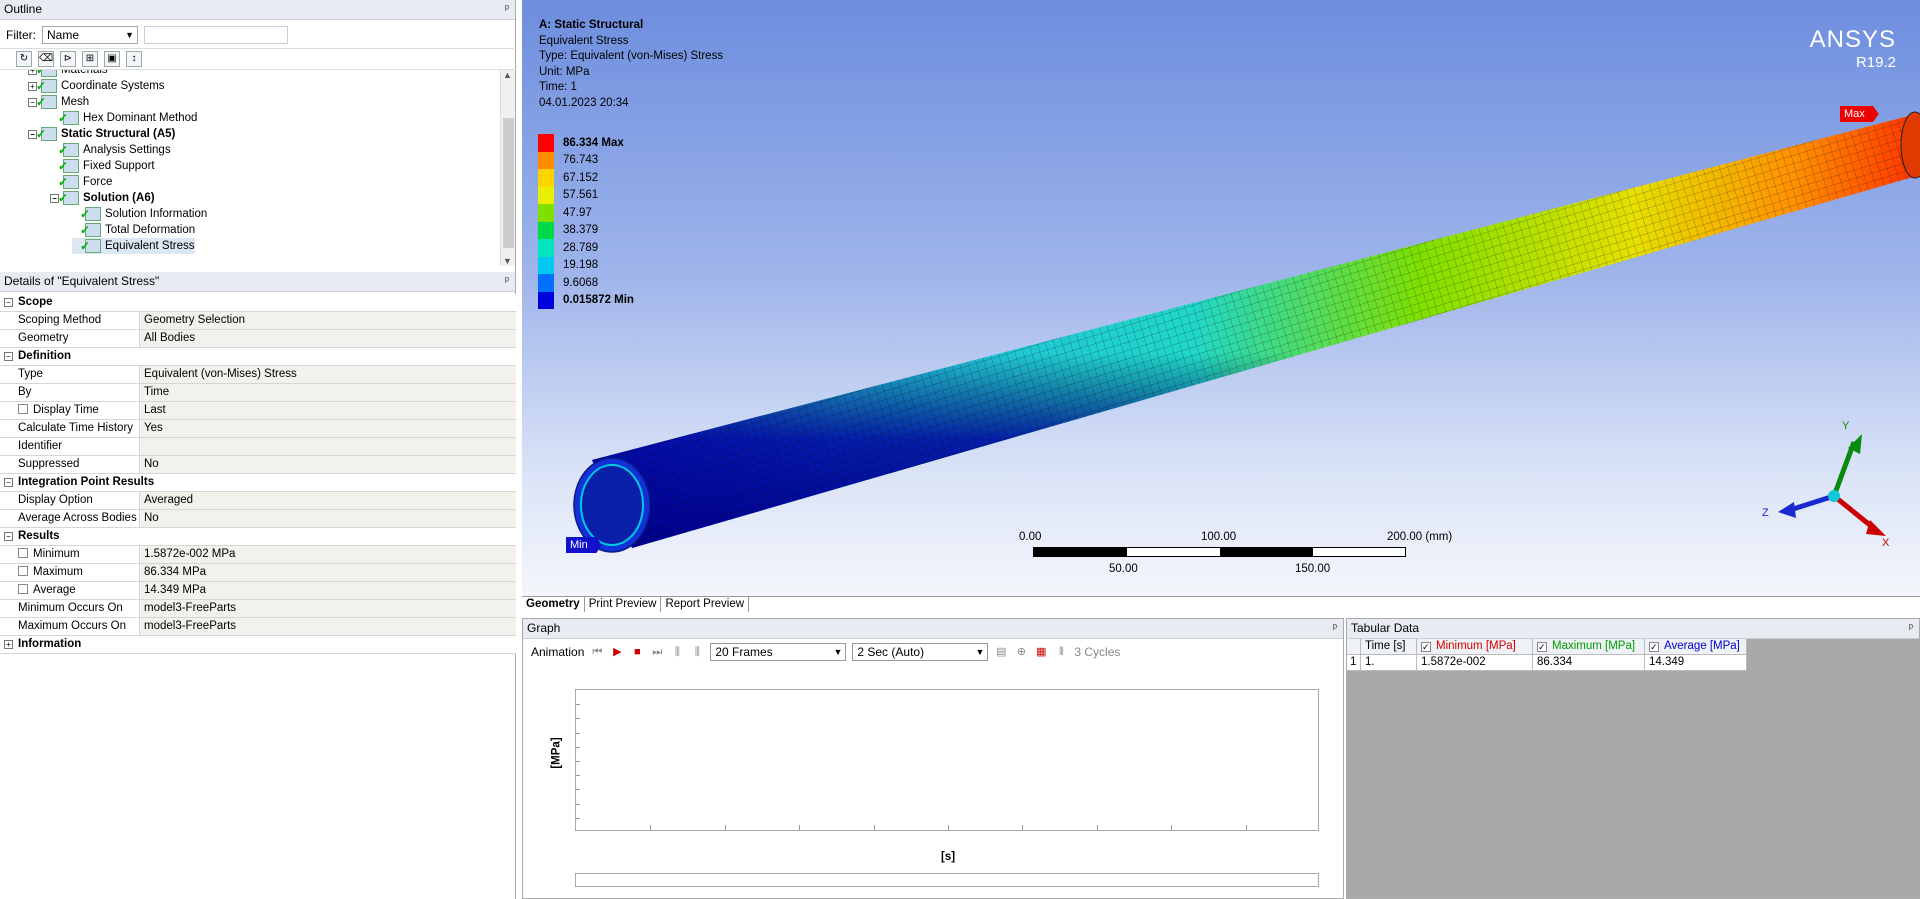 The width and height of the screenshot is (1920, 899). I want to click on details-value: All Bodies, so click(328, 338).